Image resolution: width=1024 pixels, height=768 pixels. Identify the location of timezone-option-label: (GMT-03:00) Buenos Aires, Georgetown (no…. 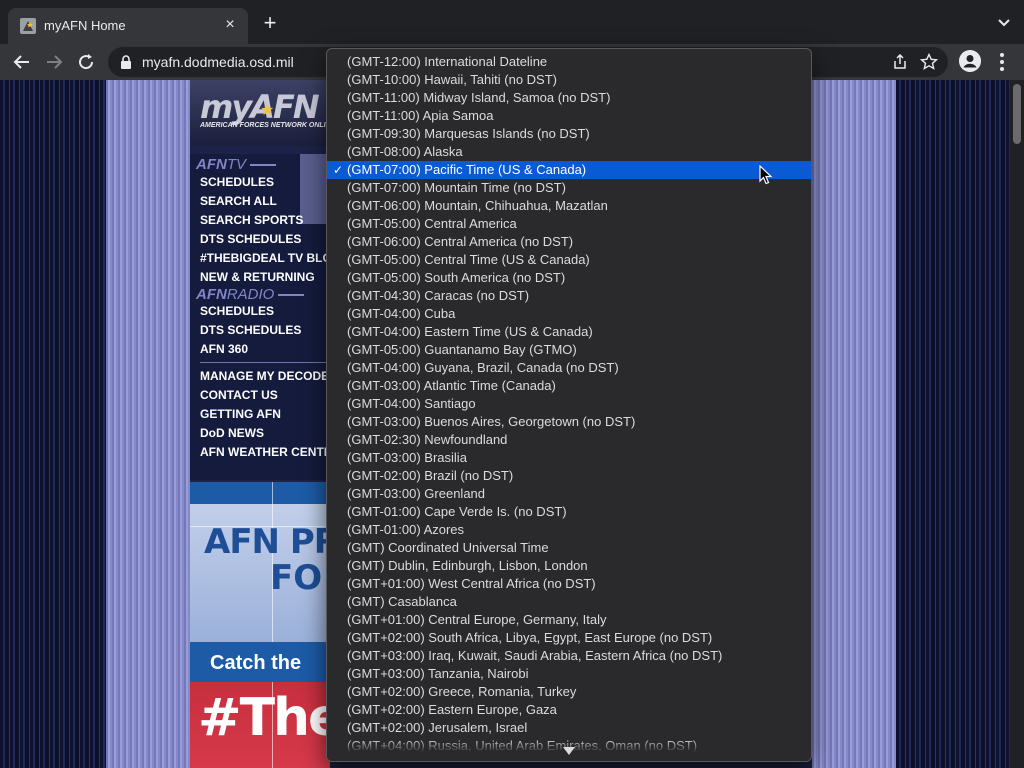
(491, 421).